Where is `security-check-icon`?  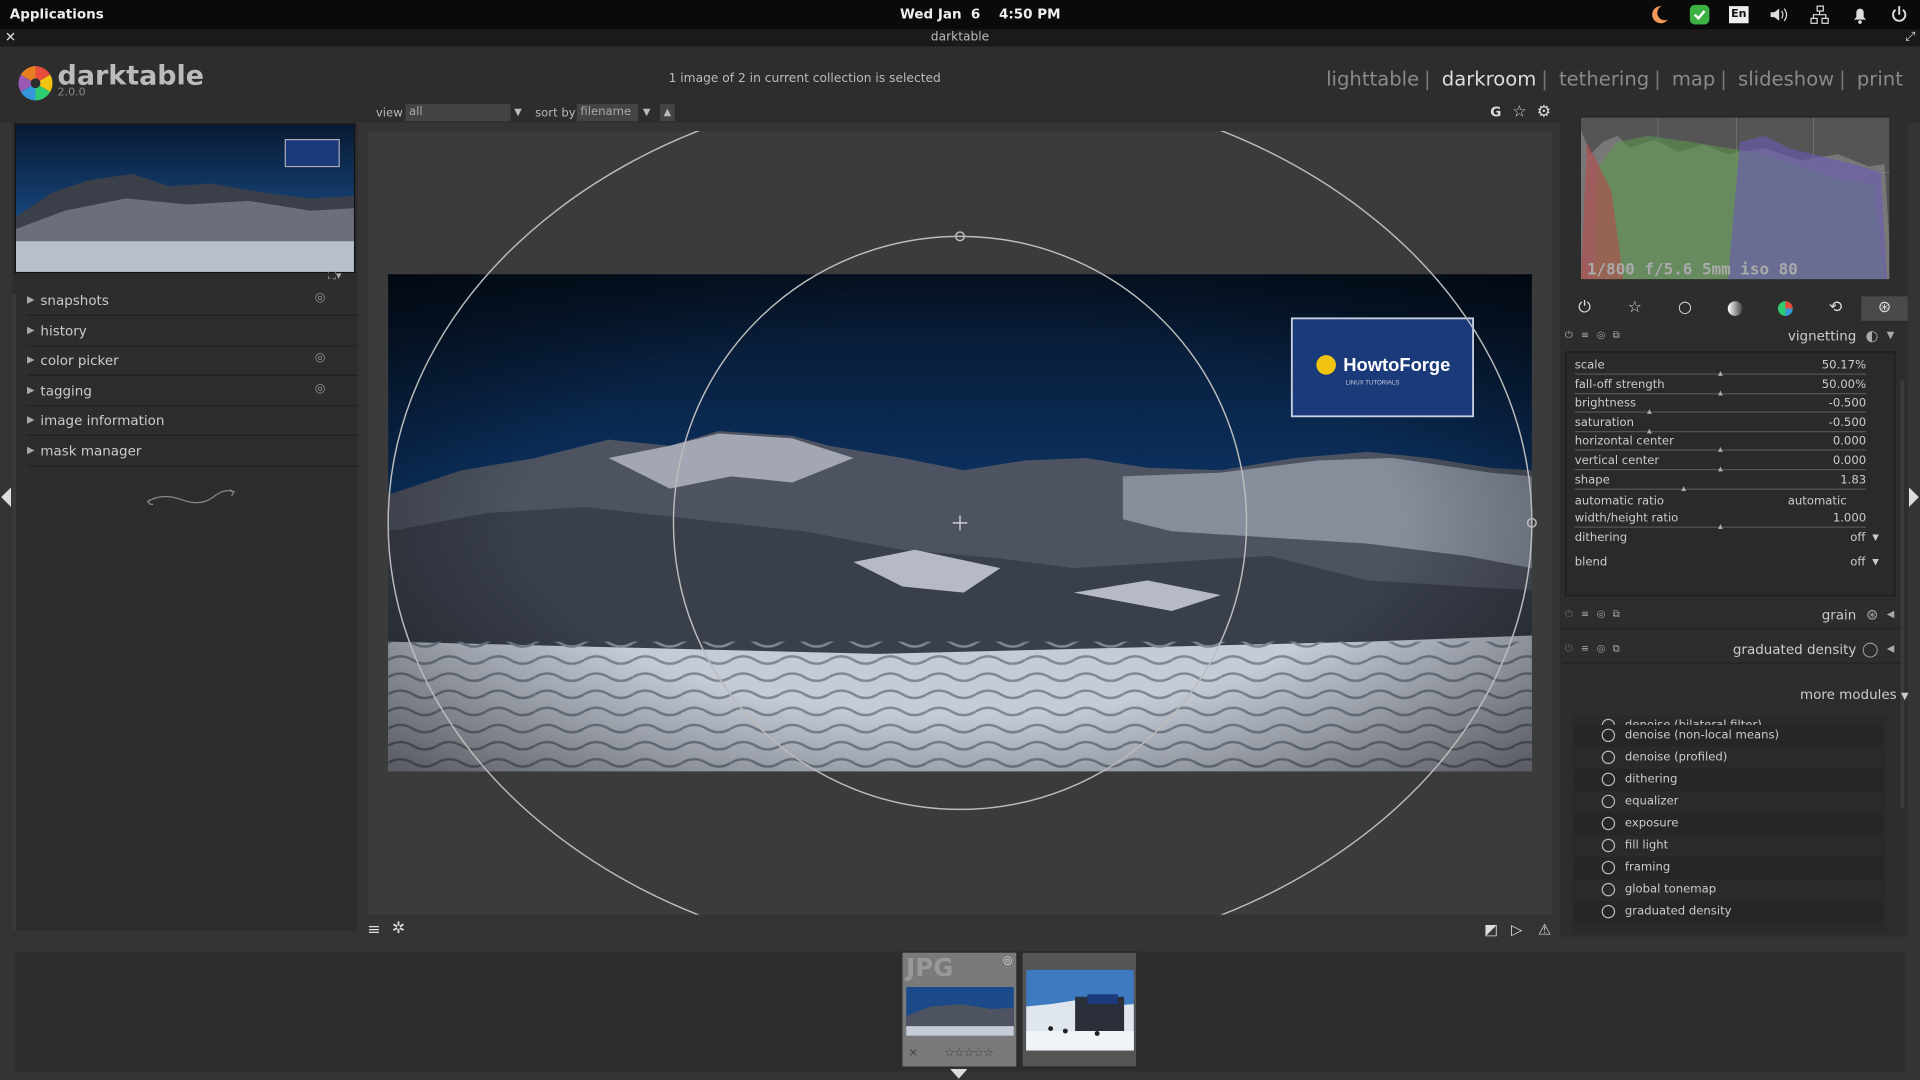 security-check-icon is located at coordinates (1700, 15).